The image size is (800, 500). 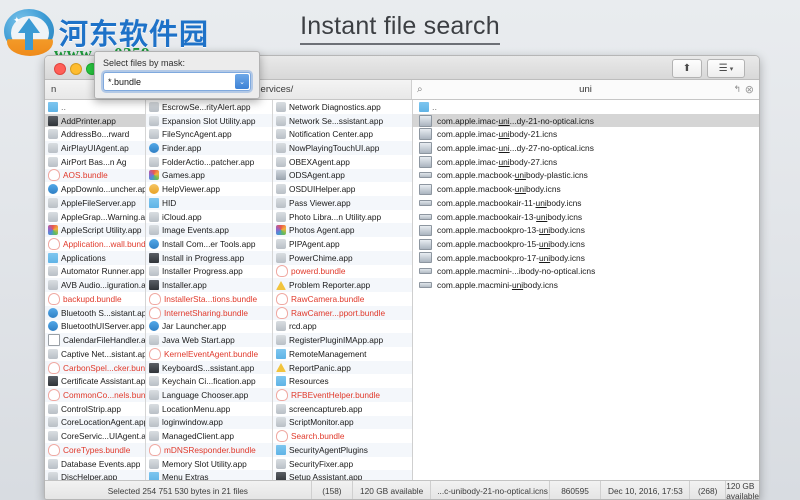 What do you see at coordinates (95, 230) in the screenshot?
I see `file-row: AppleScript Utility.app` at bounding box center [95, 230].